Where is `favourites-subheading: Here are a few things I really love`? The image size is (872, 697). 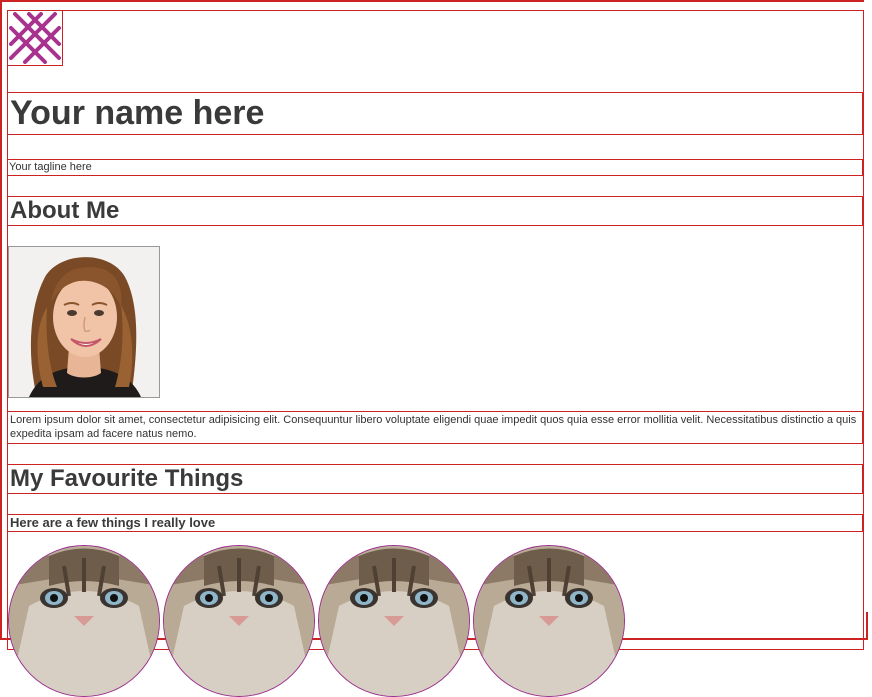
favourites-subheading: Here are a few things I really love is located at coordinates (435, 523).